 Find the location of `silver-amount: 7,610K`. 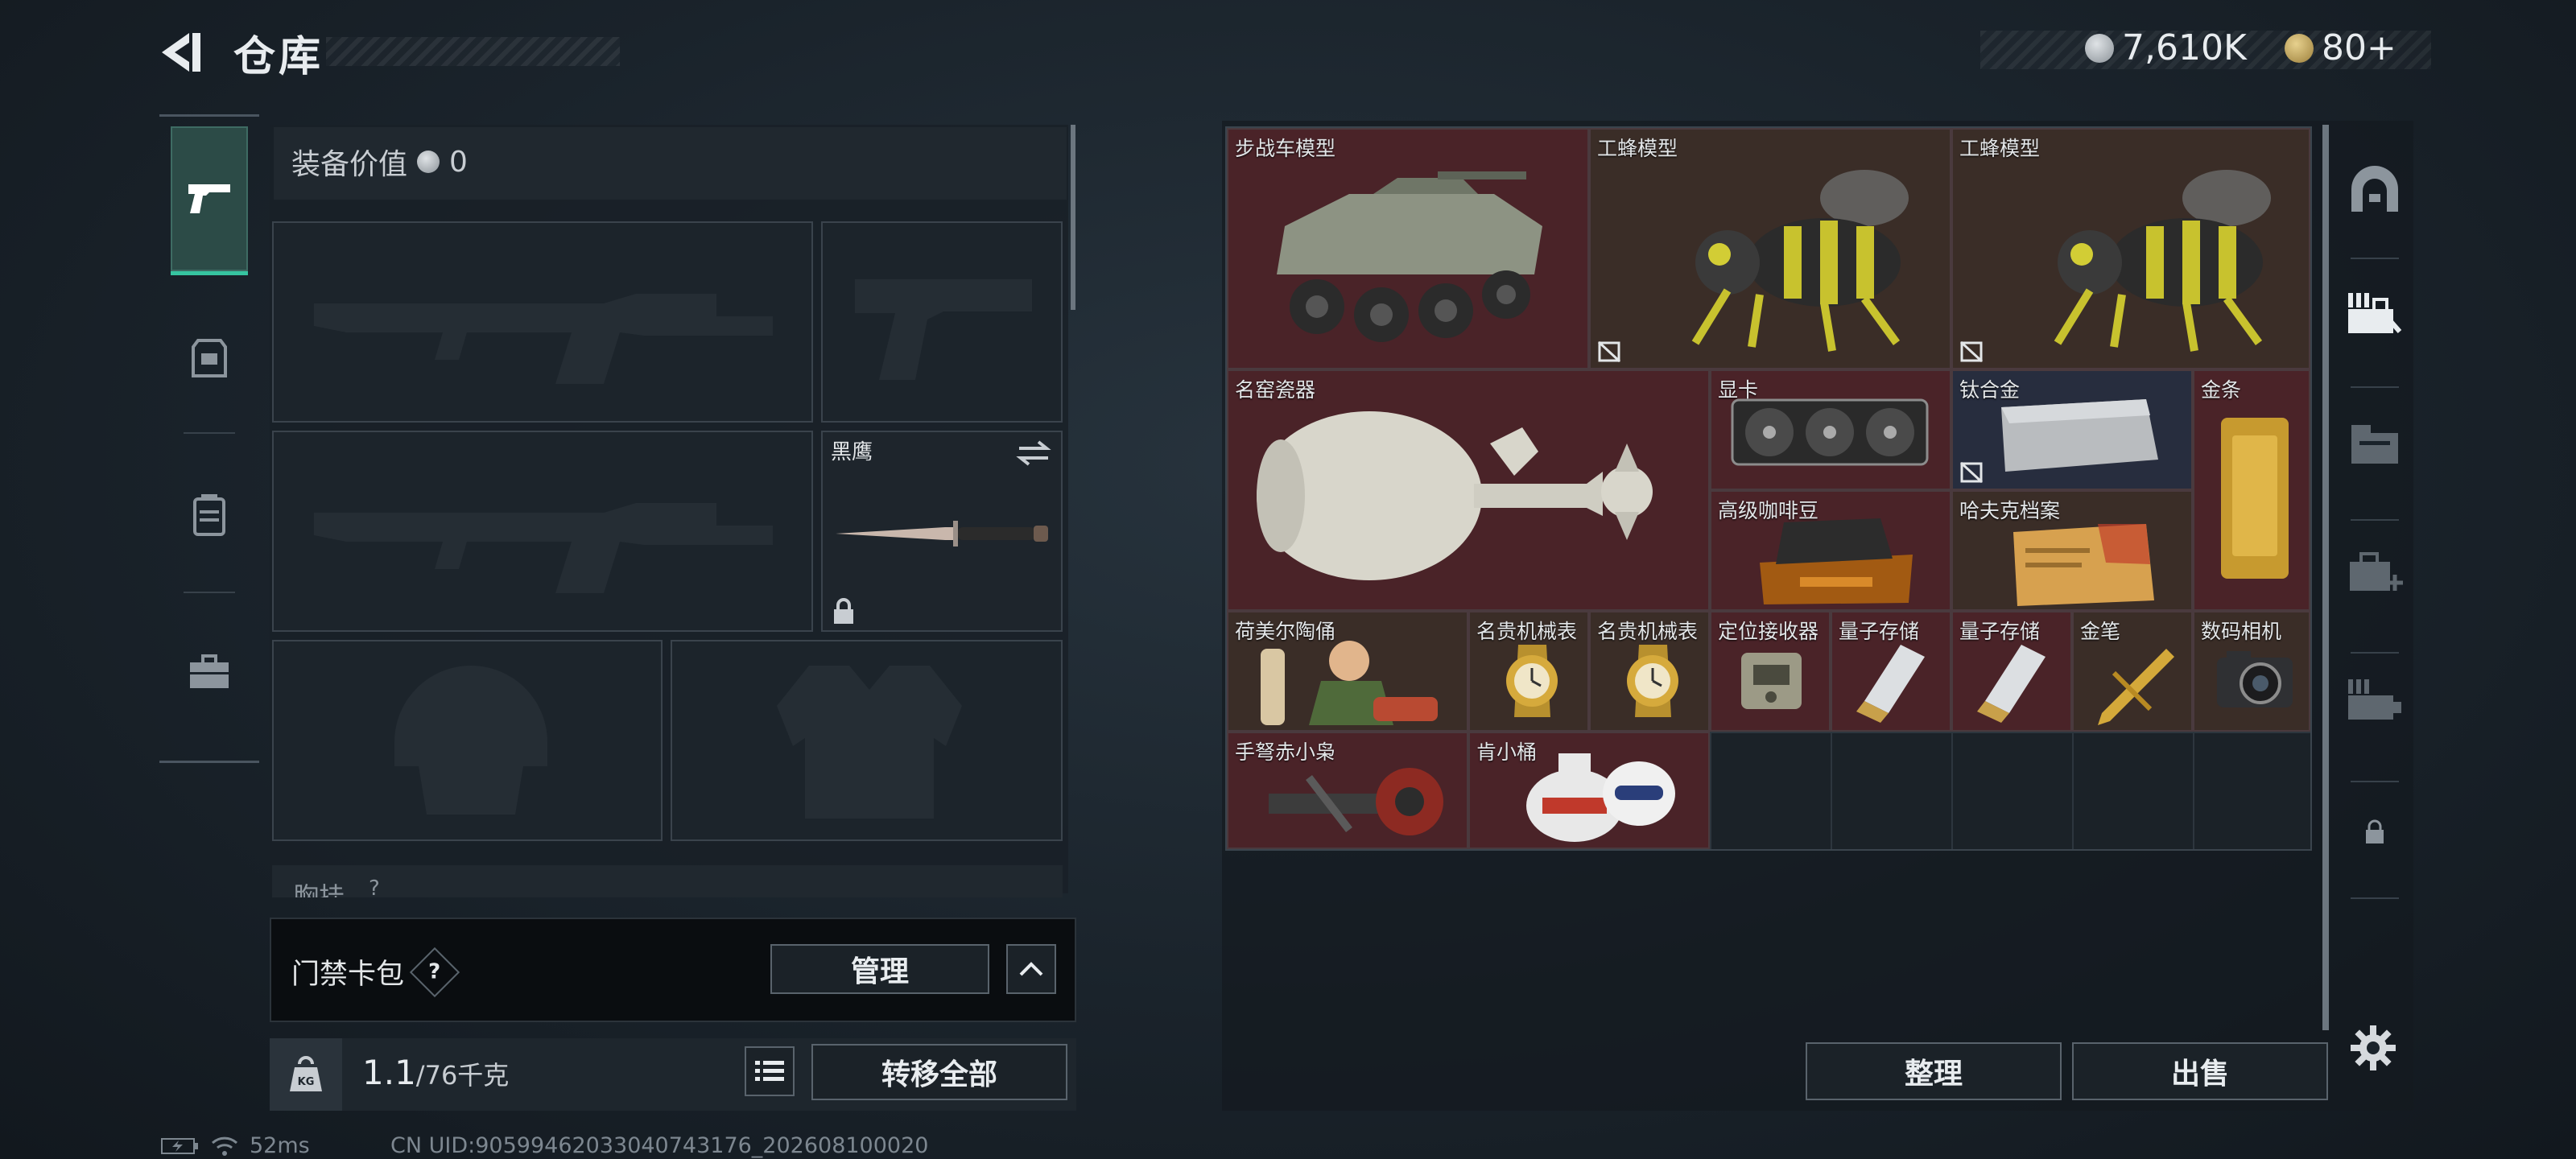

silver-amount: 7,610K is located at coordinates (2184, 47).